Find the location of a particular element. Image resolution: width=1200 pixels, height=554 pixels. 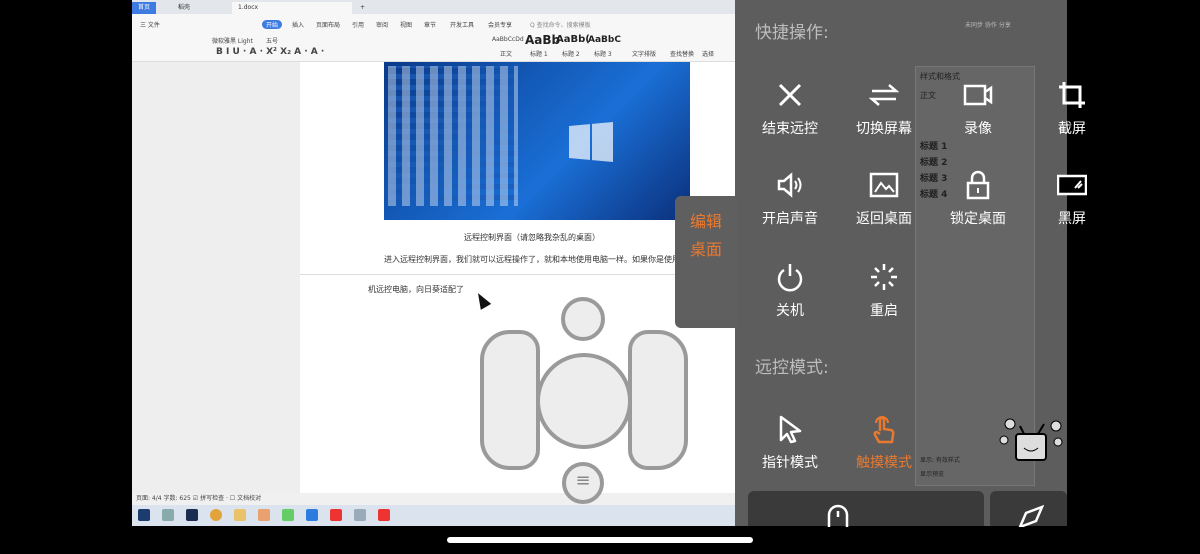

menu-view: 视图 is located at coordinates (406, 24).